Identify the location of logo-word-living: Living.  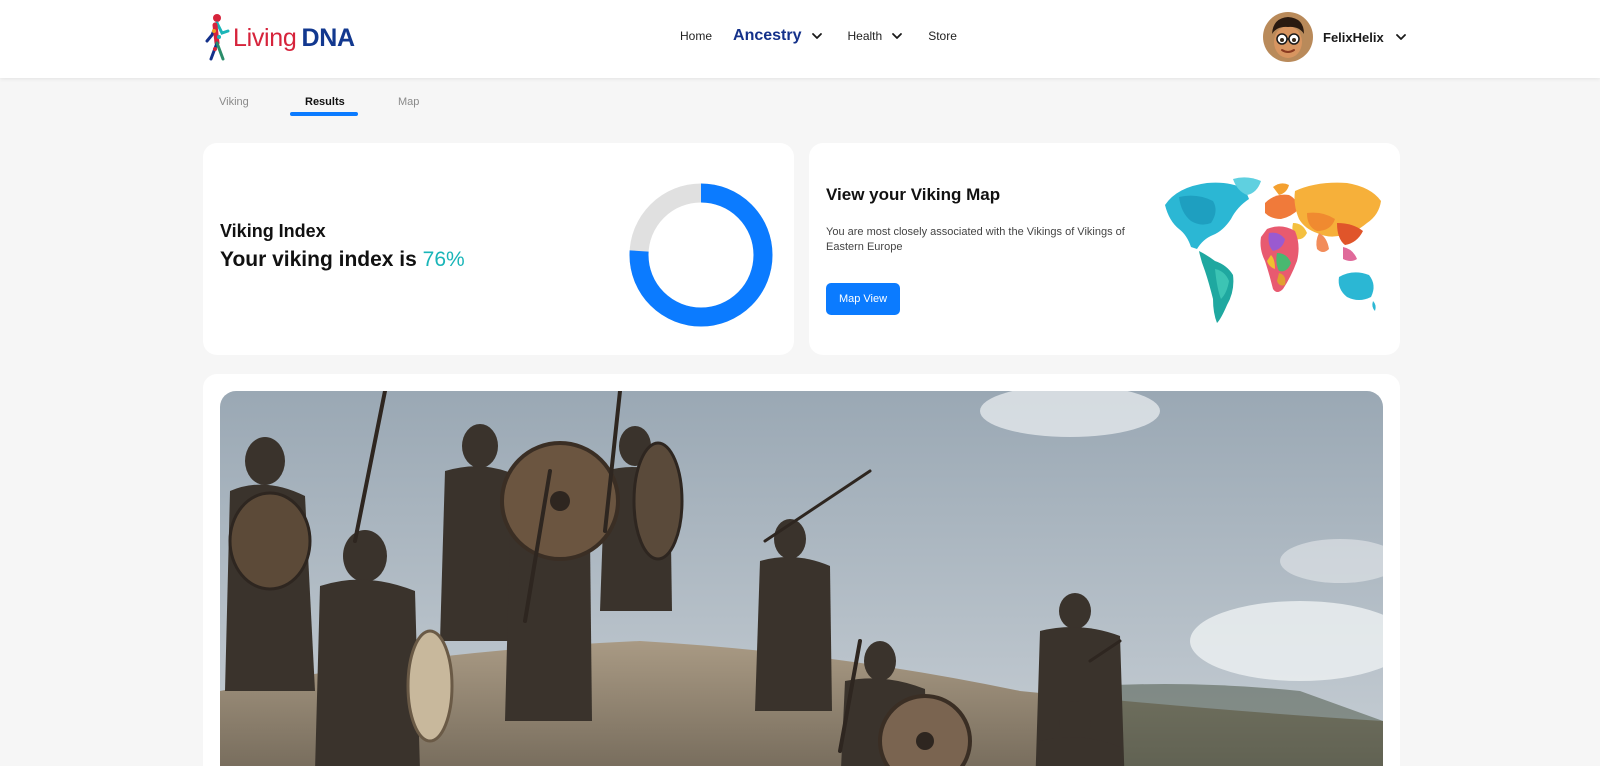
(265, 37).